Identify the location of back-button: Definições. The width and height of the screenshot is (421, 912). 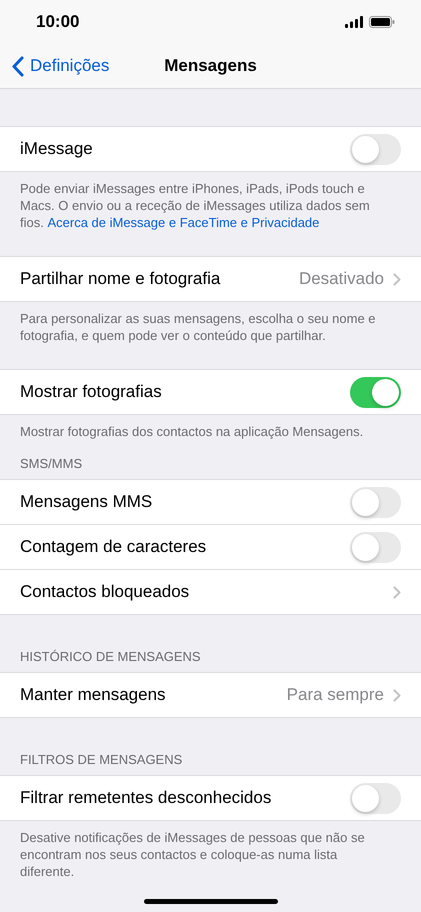
(55, 66).